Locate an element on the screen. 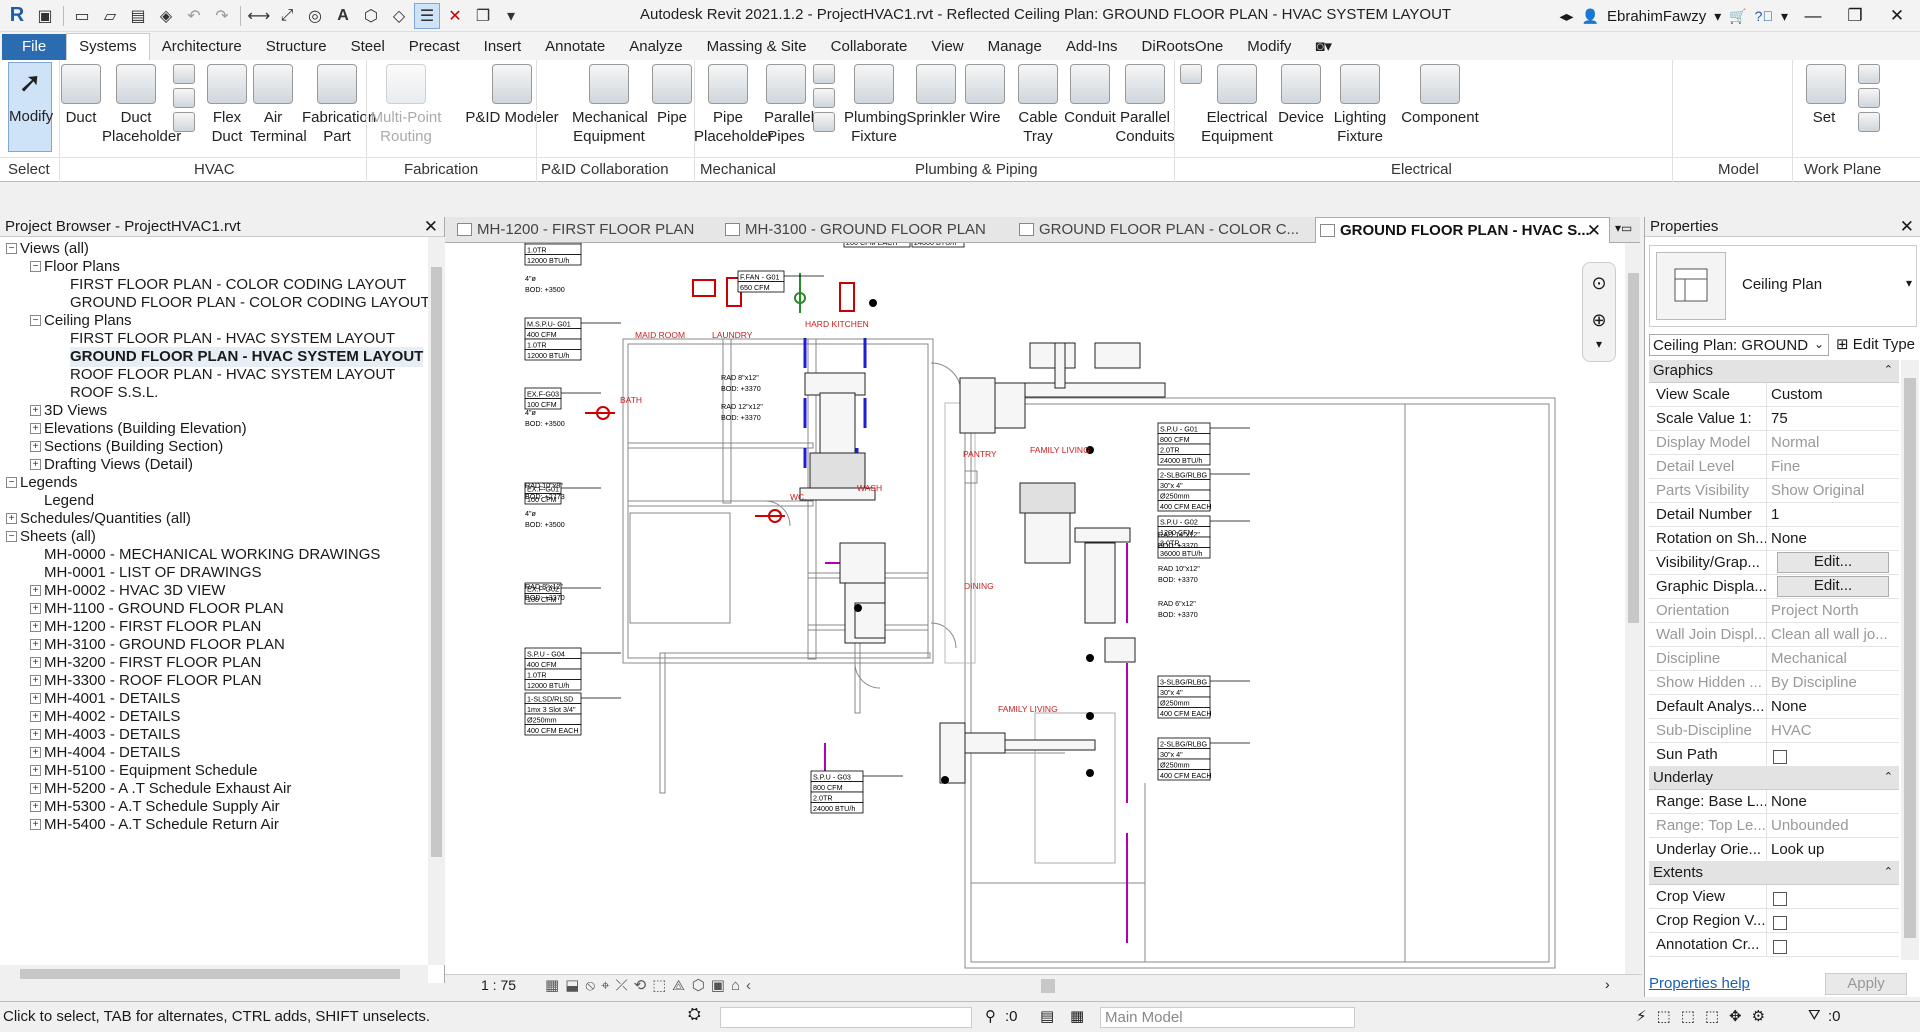 This screenshot has width=1920, height=1032. ribbon-tab-manage: Manage is located at coordinates (1015, 47).